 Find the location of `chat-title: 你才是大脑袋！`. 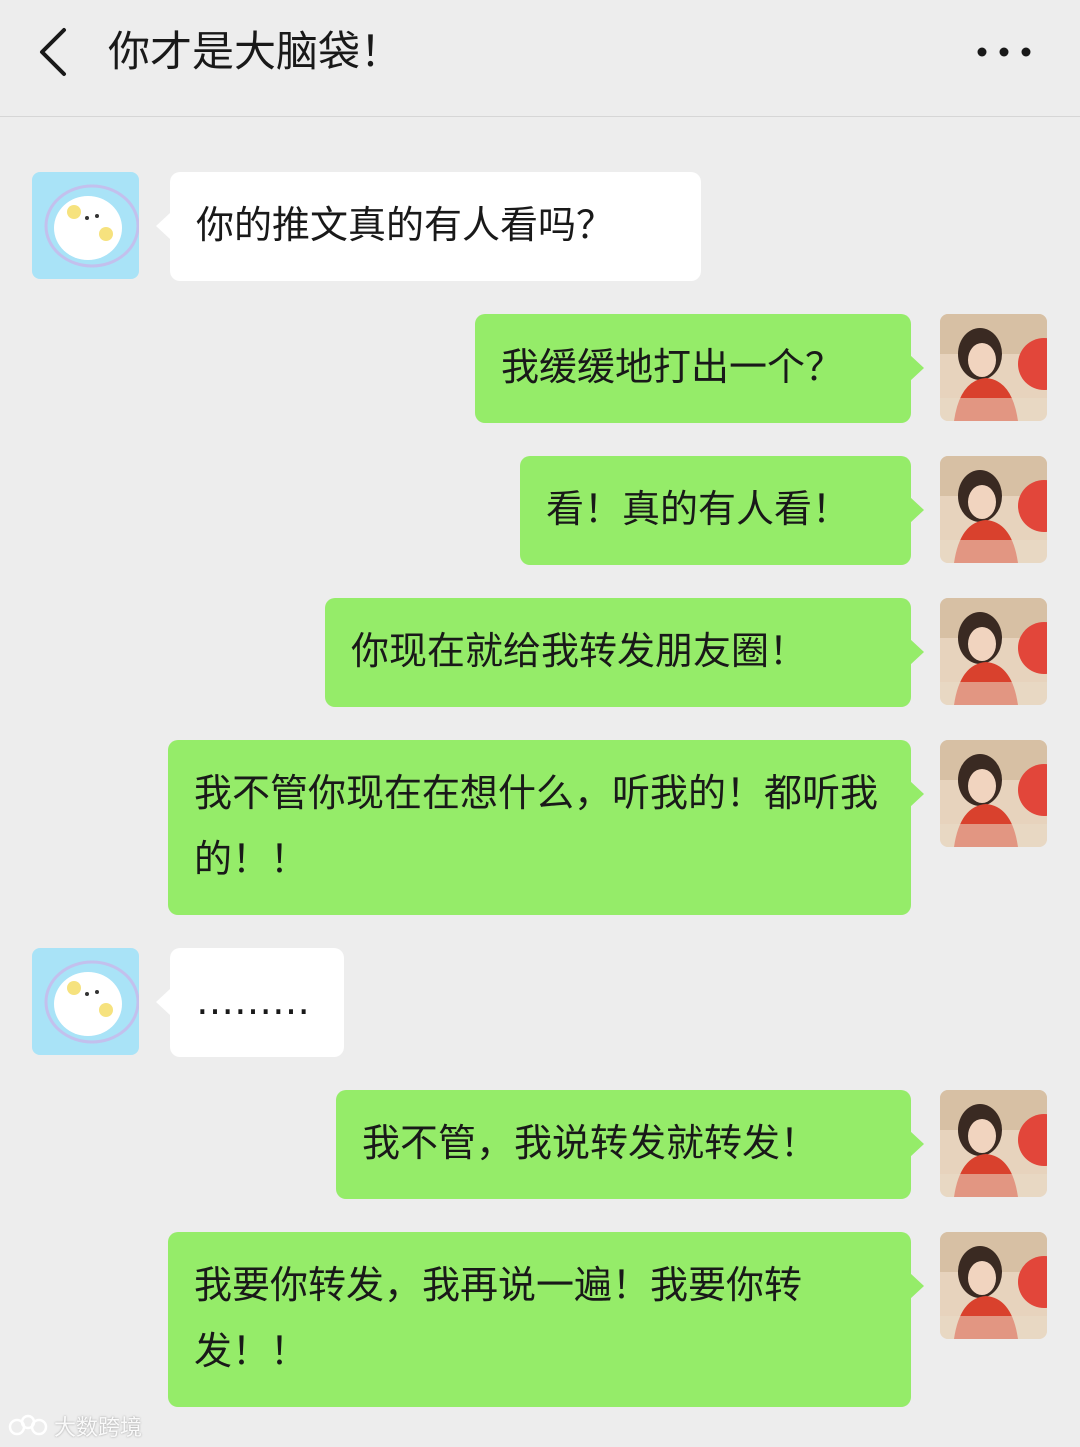

chat-title: 你才是大脑袋！ is located at coordinates (255, 51).